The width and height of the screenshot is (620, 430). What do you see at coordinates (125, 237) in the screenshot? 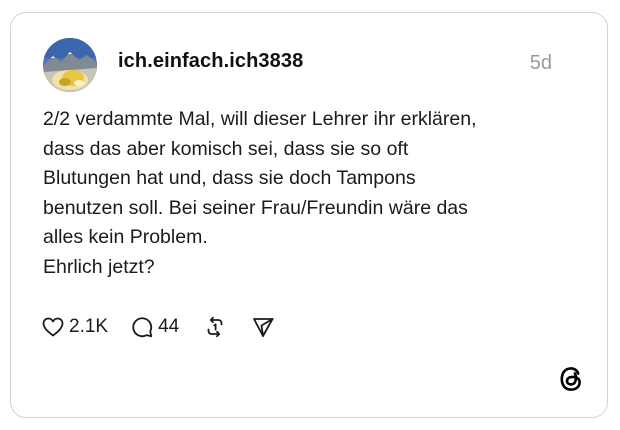
I see `post-text-line: alles kein Problem.` at bounding box center [125, 237].